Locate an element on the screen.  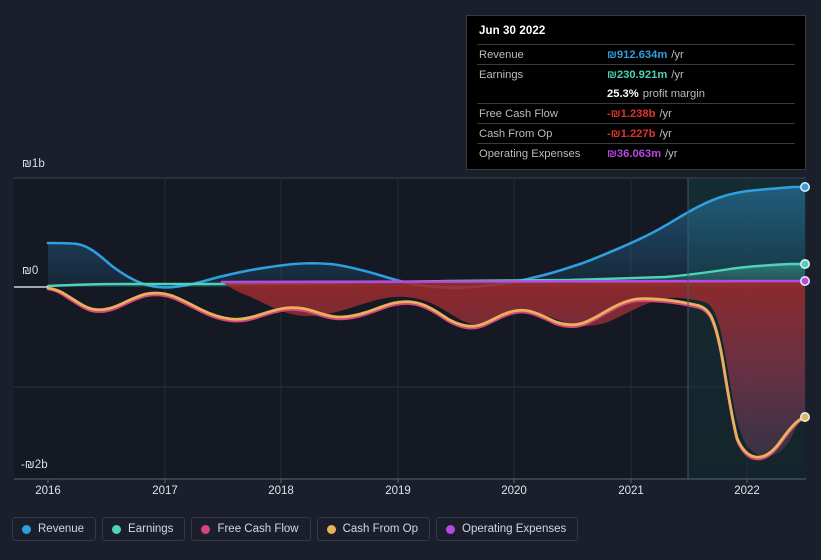
tooltip-label-operating-expenses: Operating Expenses is located at coordinates (530, 153).